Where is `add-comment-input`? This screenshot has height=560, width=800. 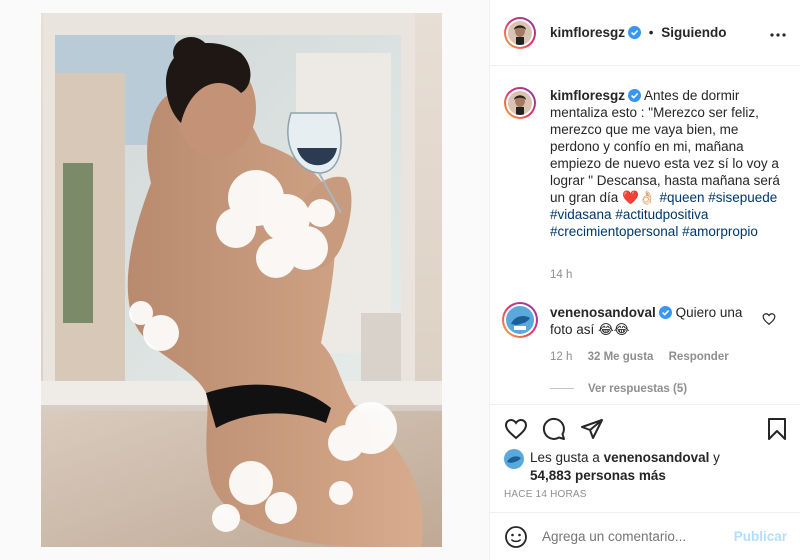
add-comment-input is located at coordinates (632, 536).